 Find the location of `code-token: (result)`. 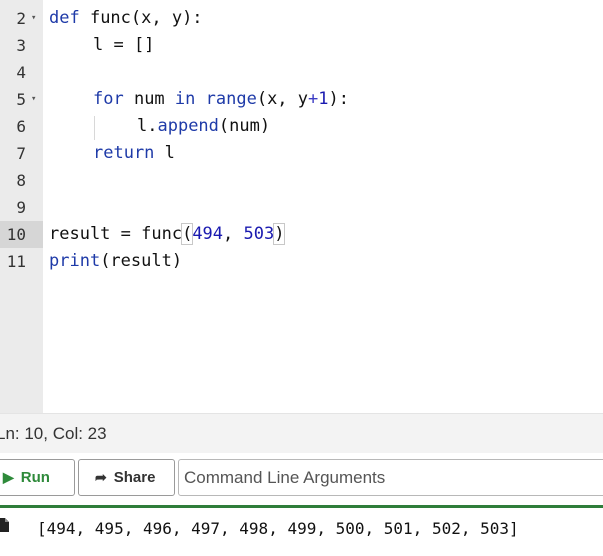

code-token: (result) is located at coordinates (141, 261).